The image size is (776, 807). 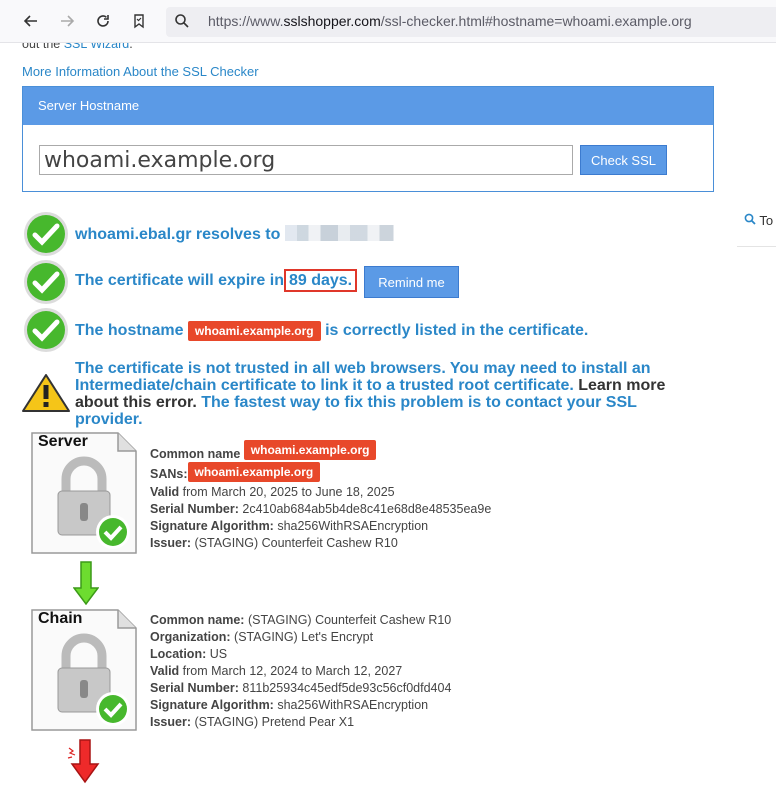 I want to click on warning-icon, so click(x=46, y=393).